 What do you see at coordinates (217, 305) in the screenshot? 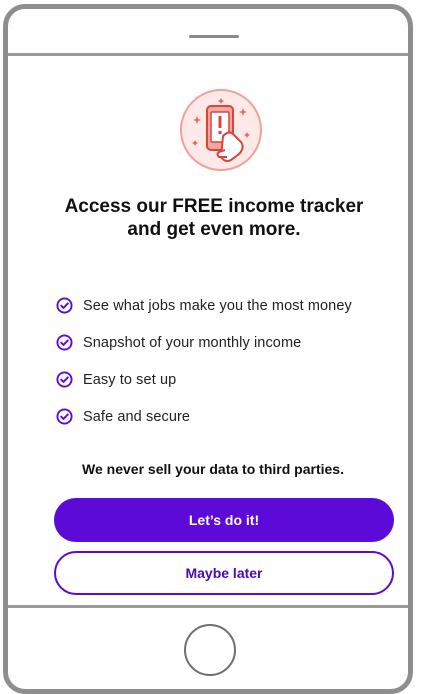
I see `feature-label: See what jobs make you the most money` at bounding box center [217, 305].